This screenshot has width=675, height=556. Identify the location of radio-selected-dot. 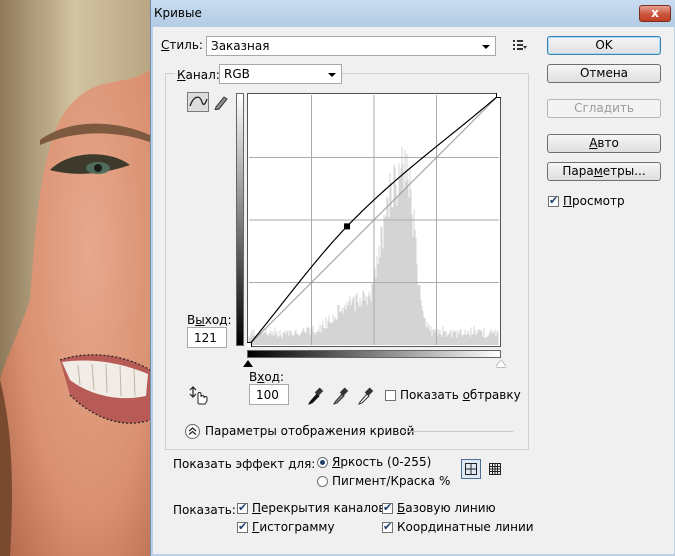
(322, 462).